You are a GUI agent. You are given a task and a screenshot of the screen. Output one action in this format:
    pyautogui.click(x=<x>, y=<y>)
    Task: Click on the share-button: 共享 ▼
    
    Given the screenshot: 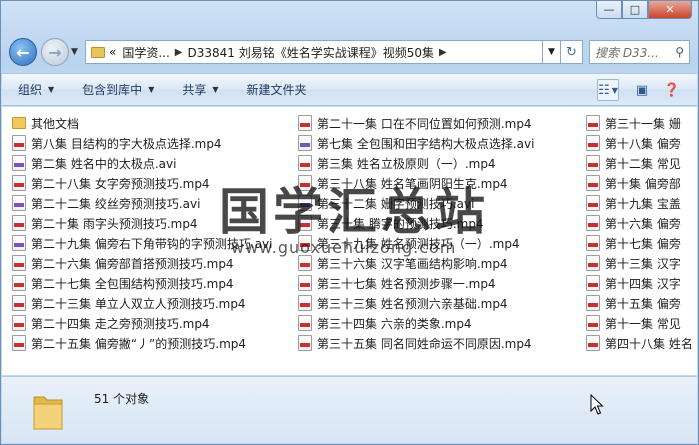 What is the action you would take?
    pyautogui.click(x=200, y=89)
    